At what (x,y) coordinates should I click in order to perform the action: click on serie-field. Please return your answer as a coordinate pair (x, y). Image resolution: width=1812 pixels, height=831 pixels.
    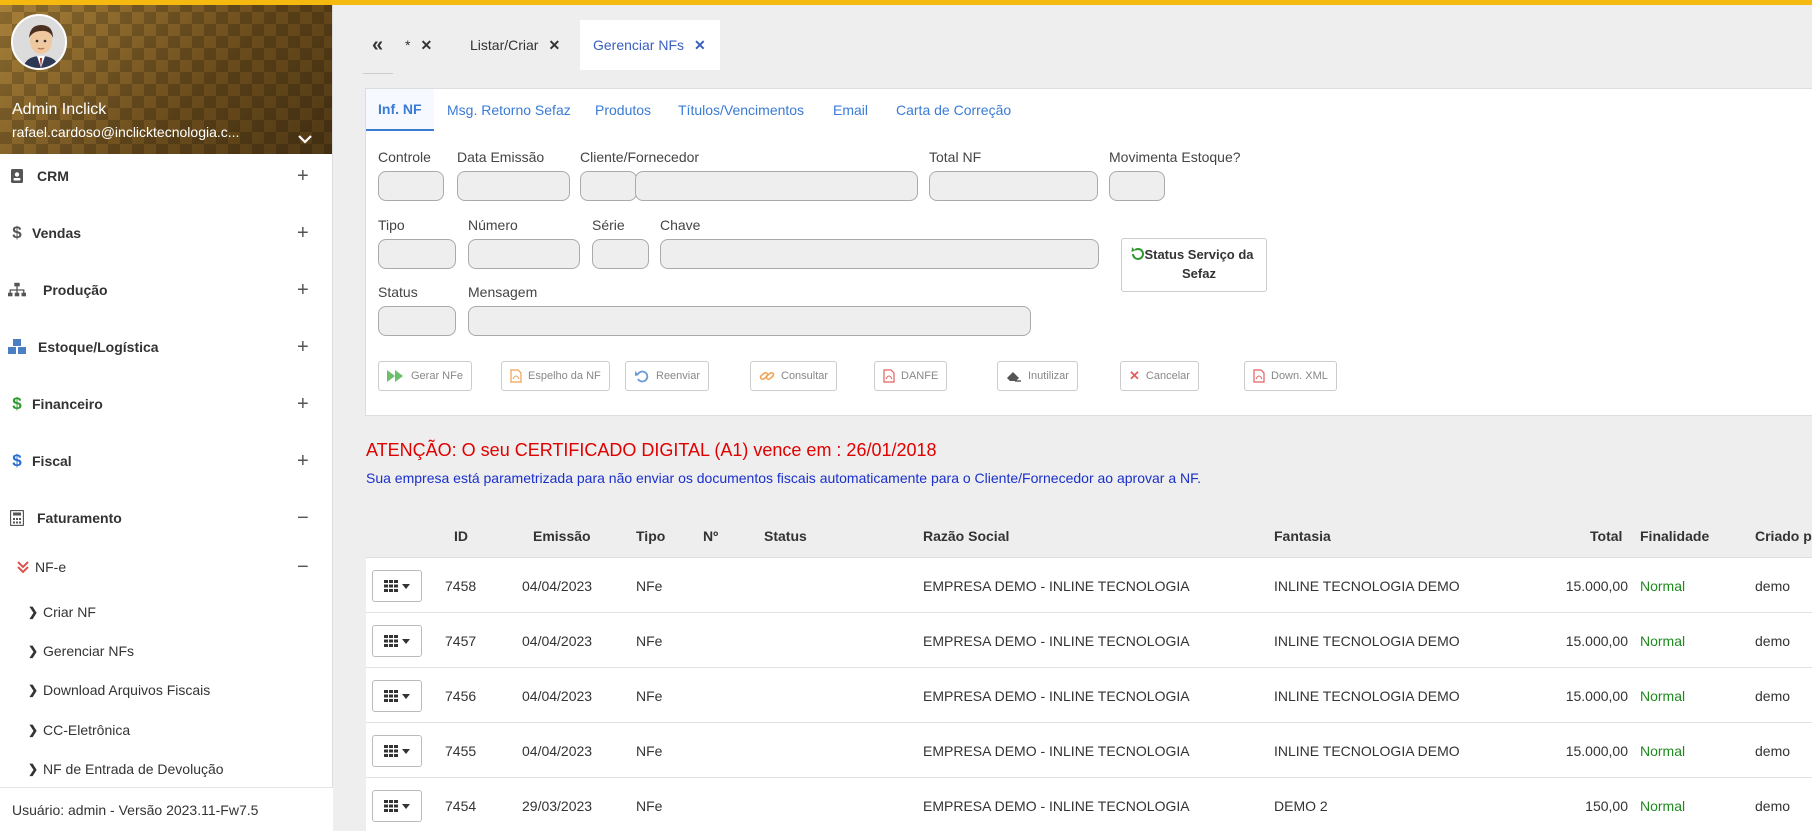
    Looking at the image, I should click on (620, 254).